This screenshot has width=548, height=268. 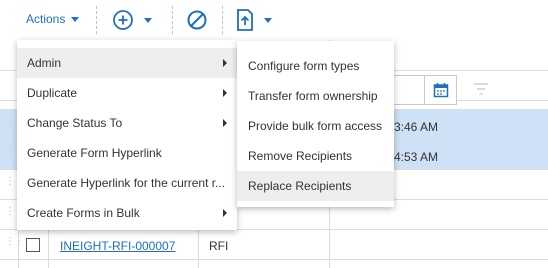 I want to click on add-button, so click(x=132, y=20).